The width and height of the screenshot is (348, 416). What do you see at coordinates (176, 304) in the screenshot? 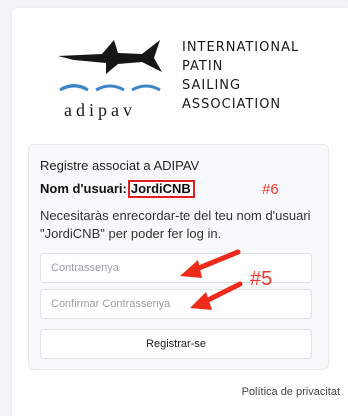
I see `confirm-password-input` at bounding box center [176, 304].